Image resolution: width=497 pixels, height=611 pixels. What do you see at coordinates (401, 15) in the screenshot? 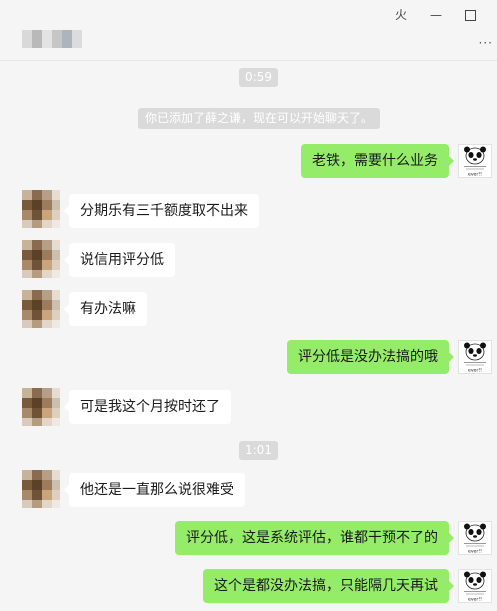
I see `pin-icon: ⽕` at bounding box center [401, 15].